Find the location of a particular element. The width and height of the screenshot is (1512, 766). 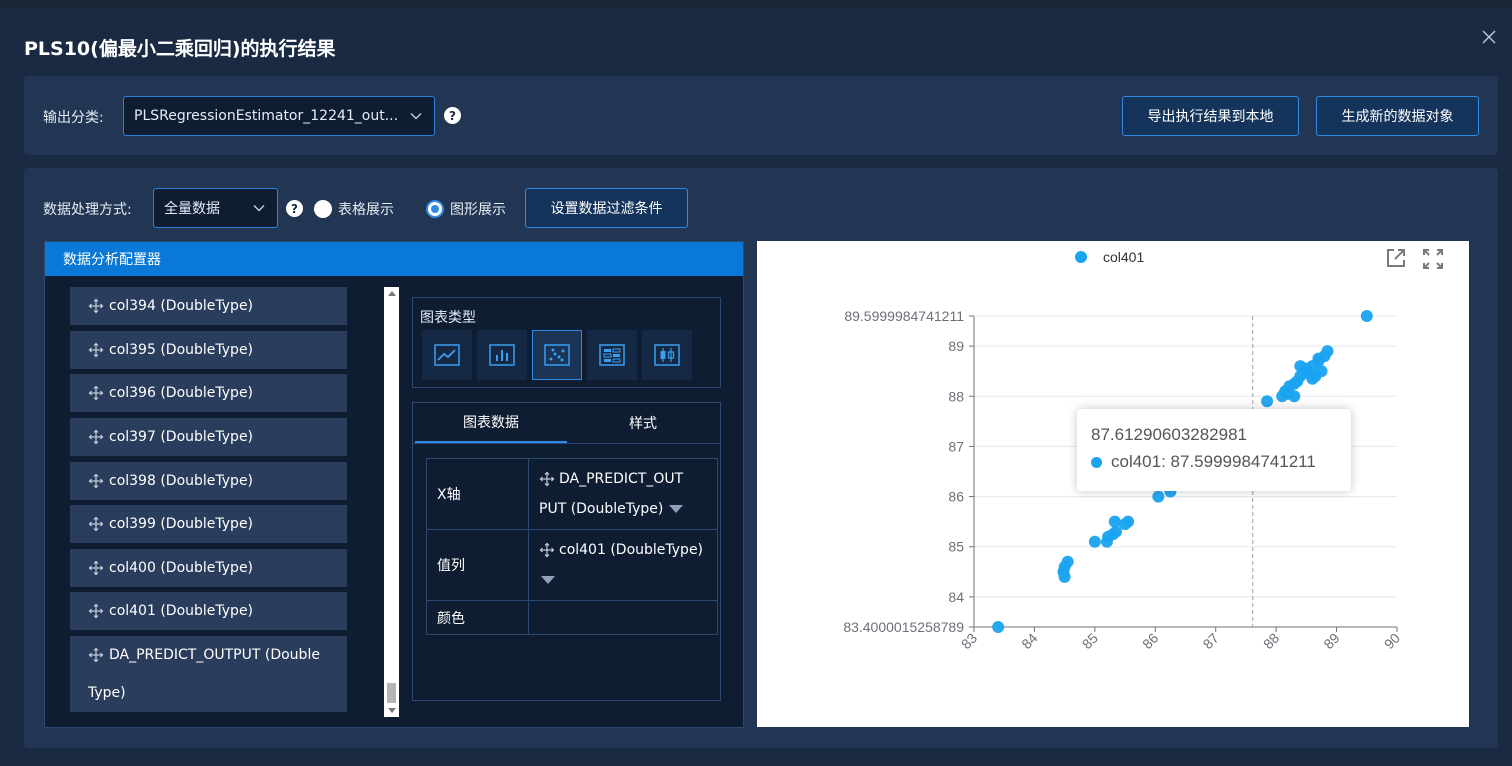

field-label: col399 (DoubleType) is located at coordinates (181, 524).